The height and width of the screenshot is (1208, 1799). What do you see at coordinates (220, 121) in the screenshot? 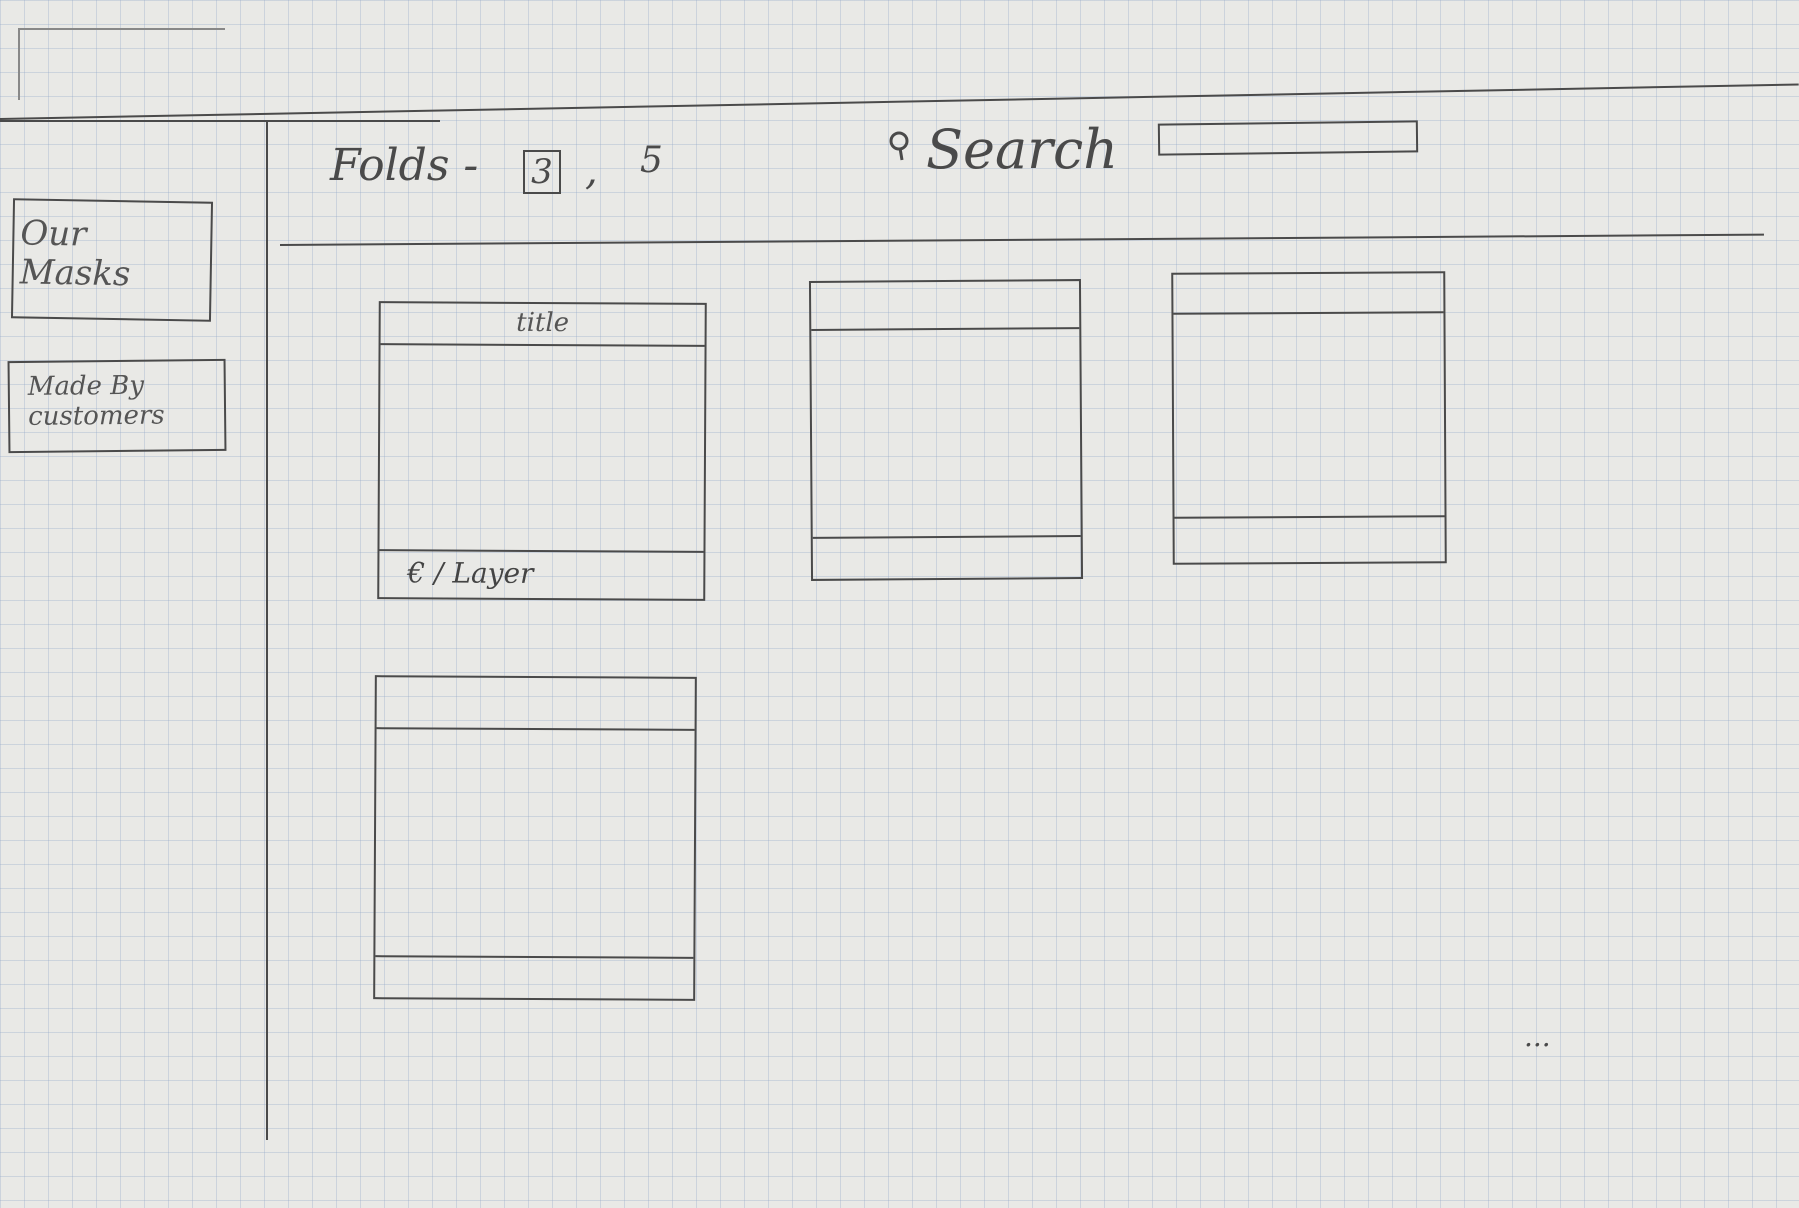
I see `header-divider` at bounding box center [220, 121].